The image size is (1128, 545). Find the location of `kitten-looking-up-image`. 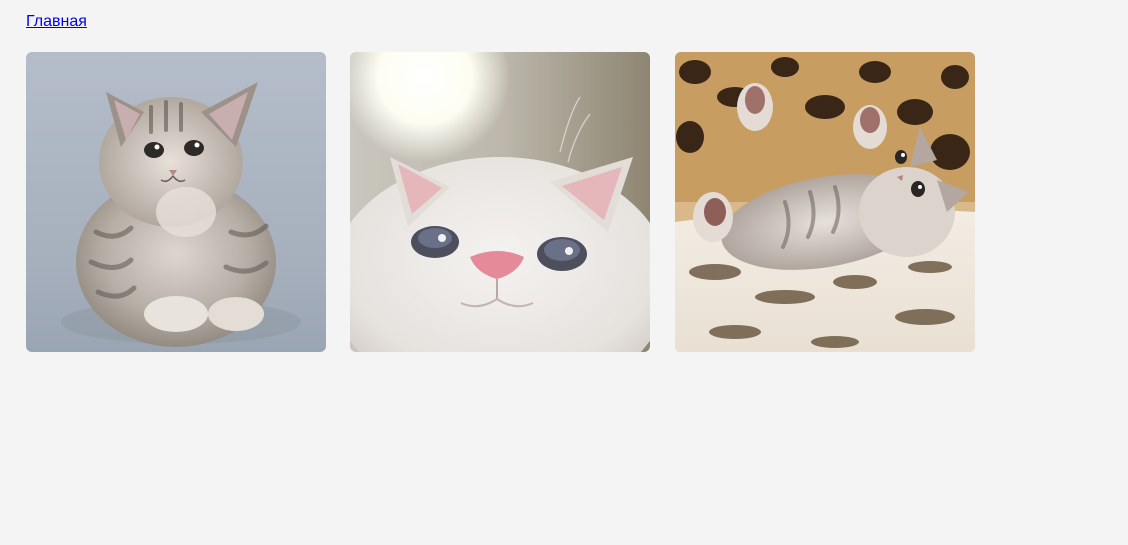

kitten-looking-up-image is located at coordinates (500, 202).